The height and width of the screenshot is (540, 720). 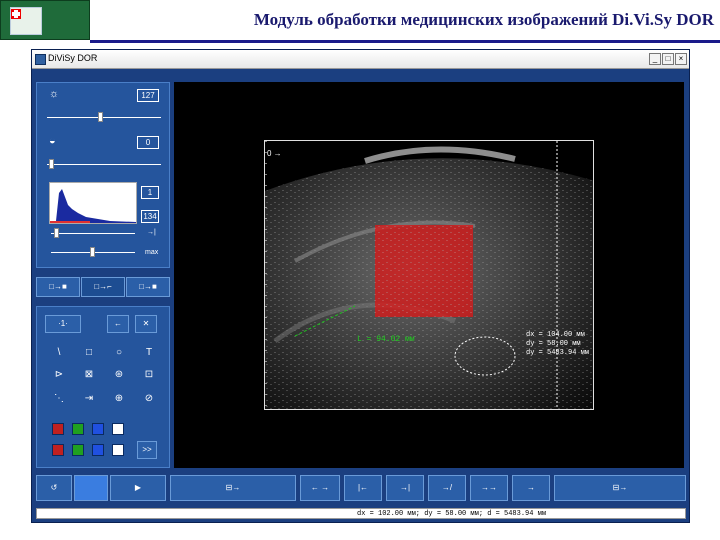 I want to click on ellipse-tool-icon: ○, so click(x=119, y=353).